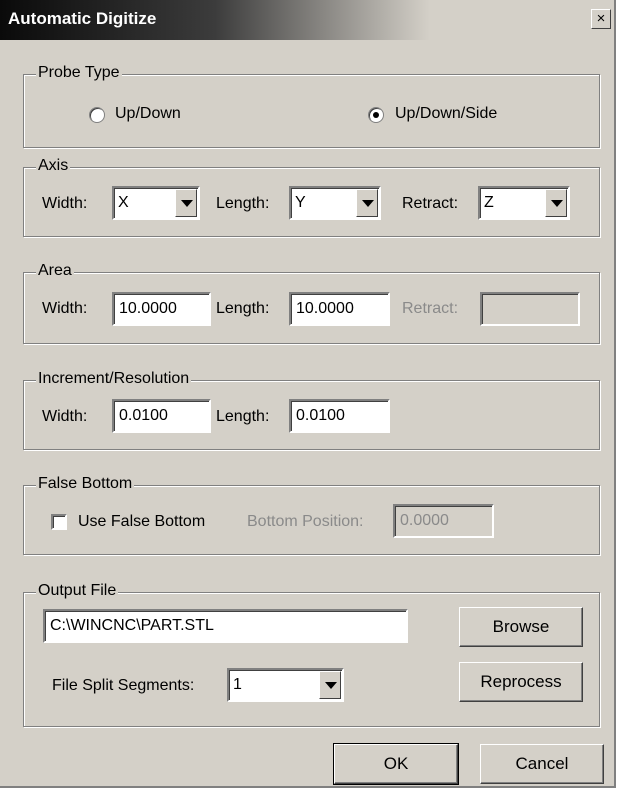 This screenshot has height=790, width=618. Describe the element at coordinates (285, 685) in the screenshot. I see `file-split-segments-select: 1` at that location.